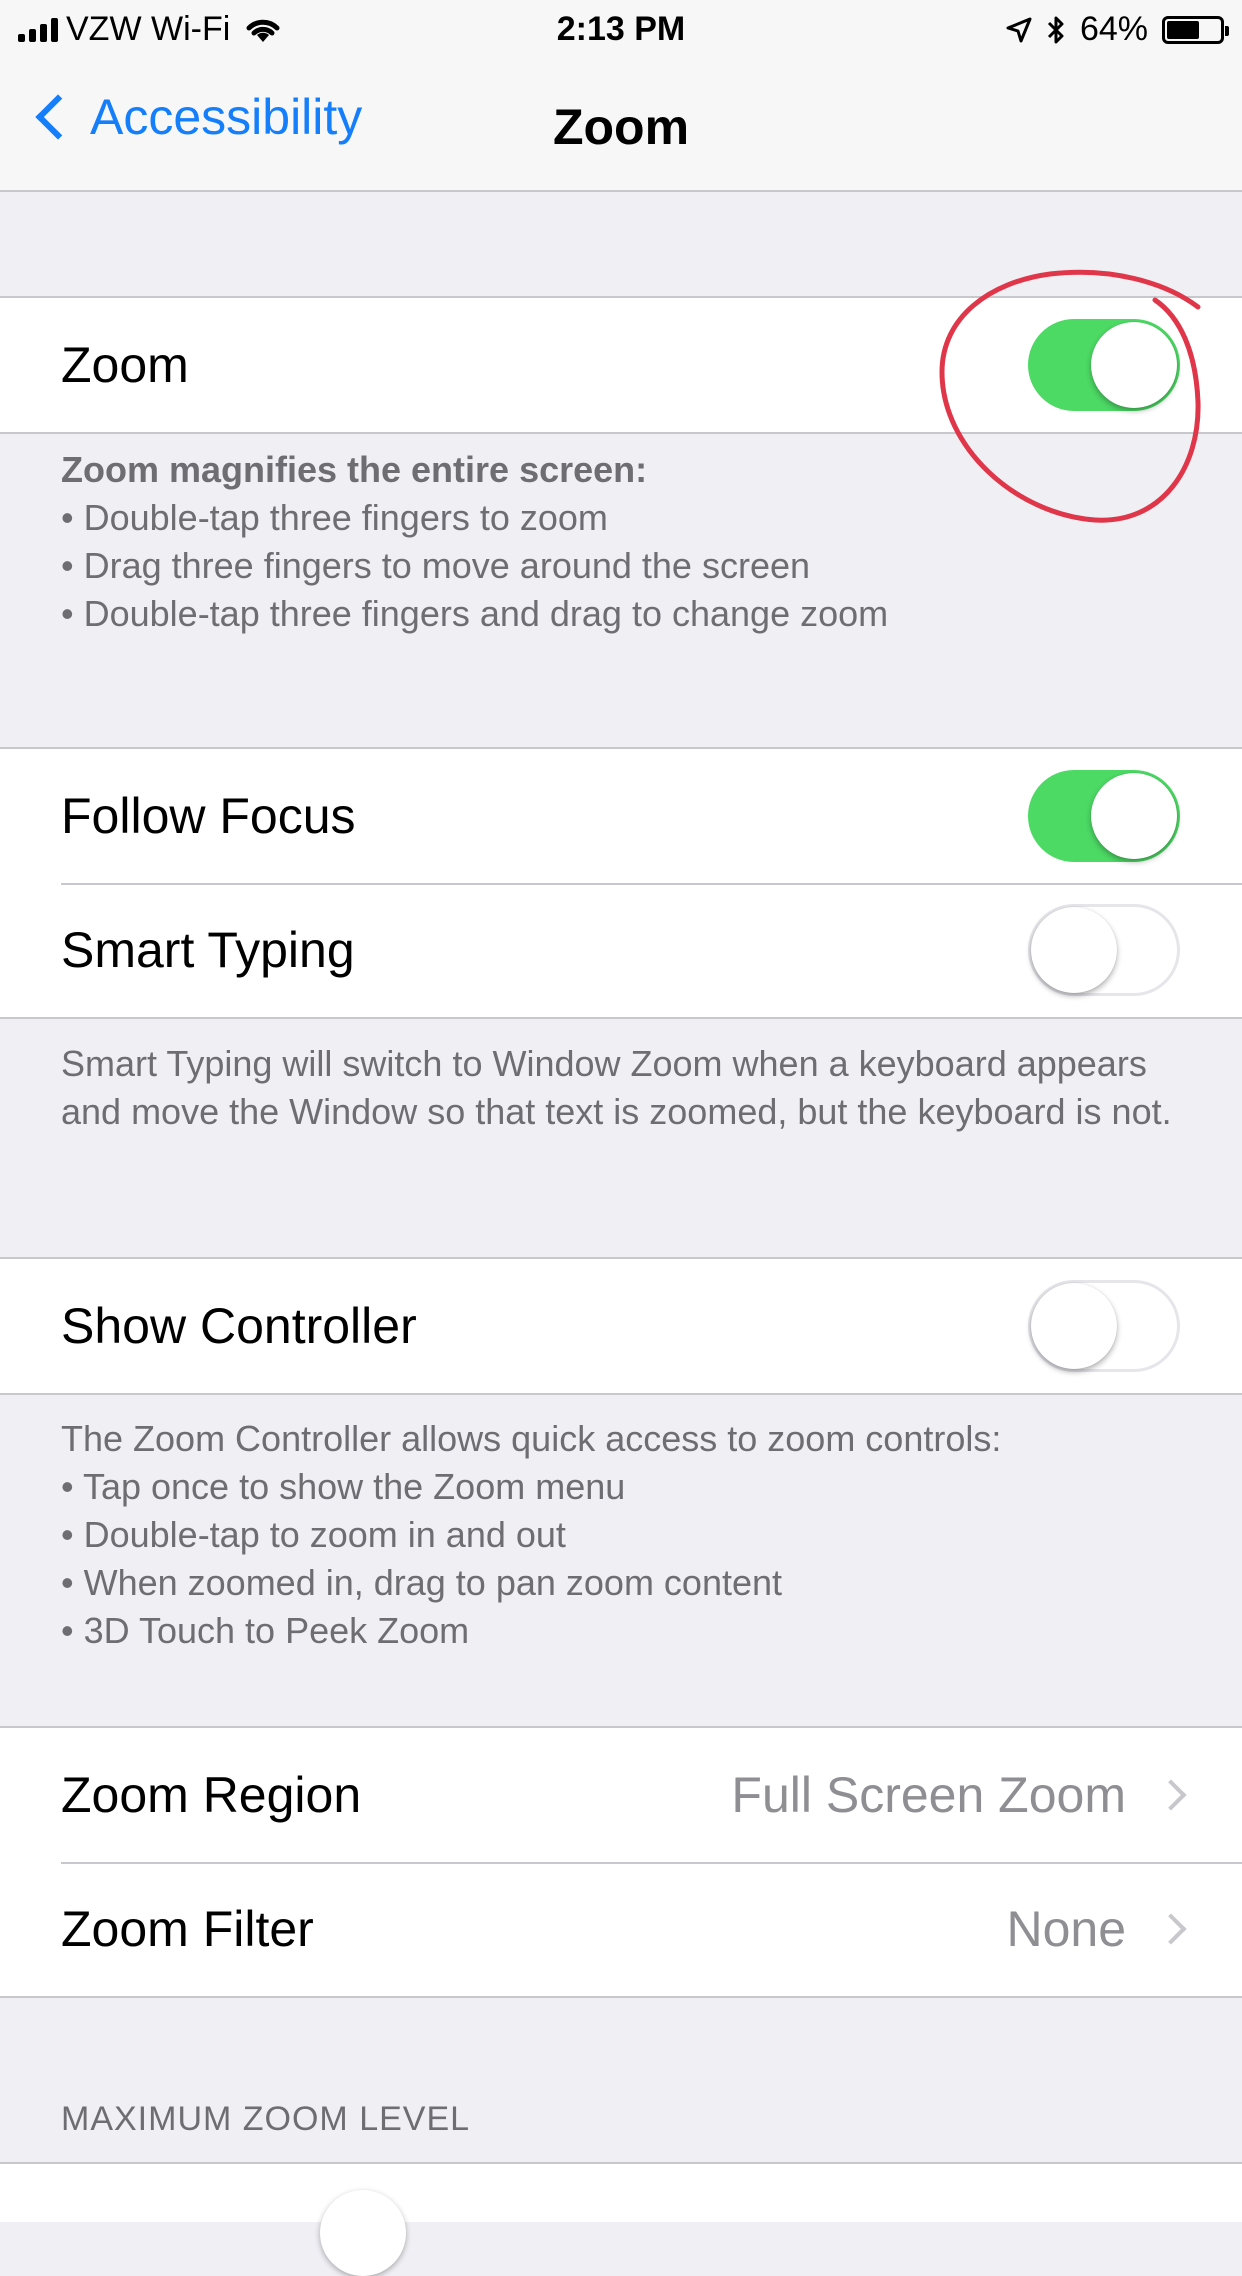 This screenshot has height=2276, width=1242. Describe the element at coordinates (1183, 29) in the screenshot. I see `battery-fill` at that location.